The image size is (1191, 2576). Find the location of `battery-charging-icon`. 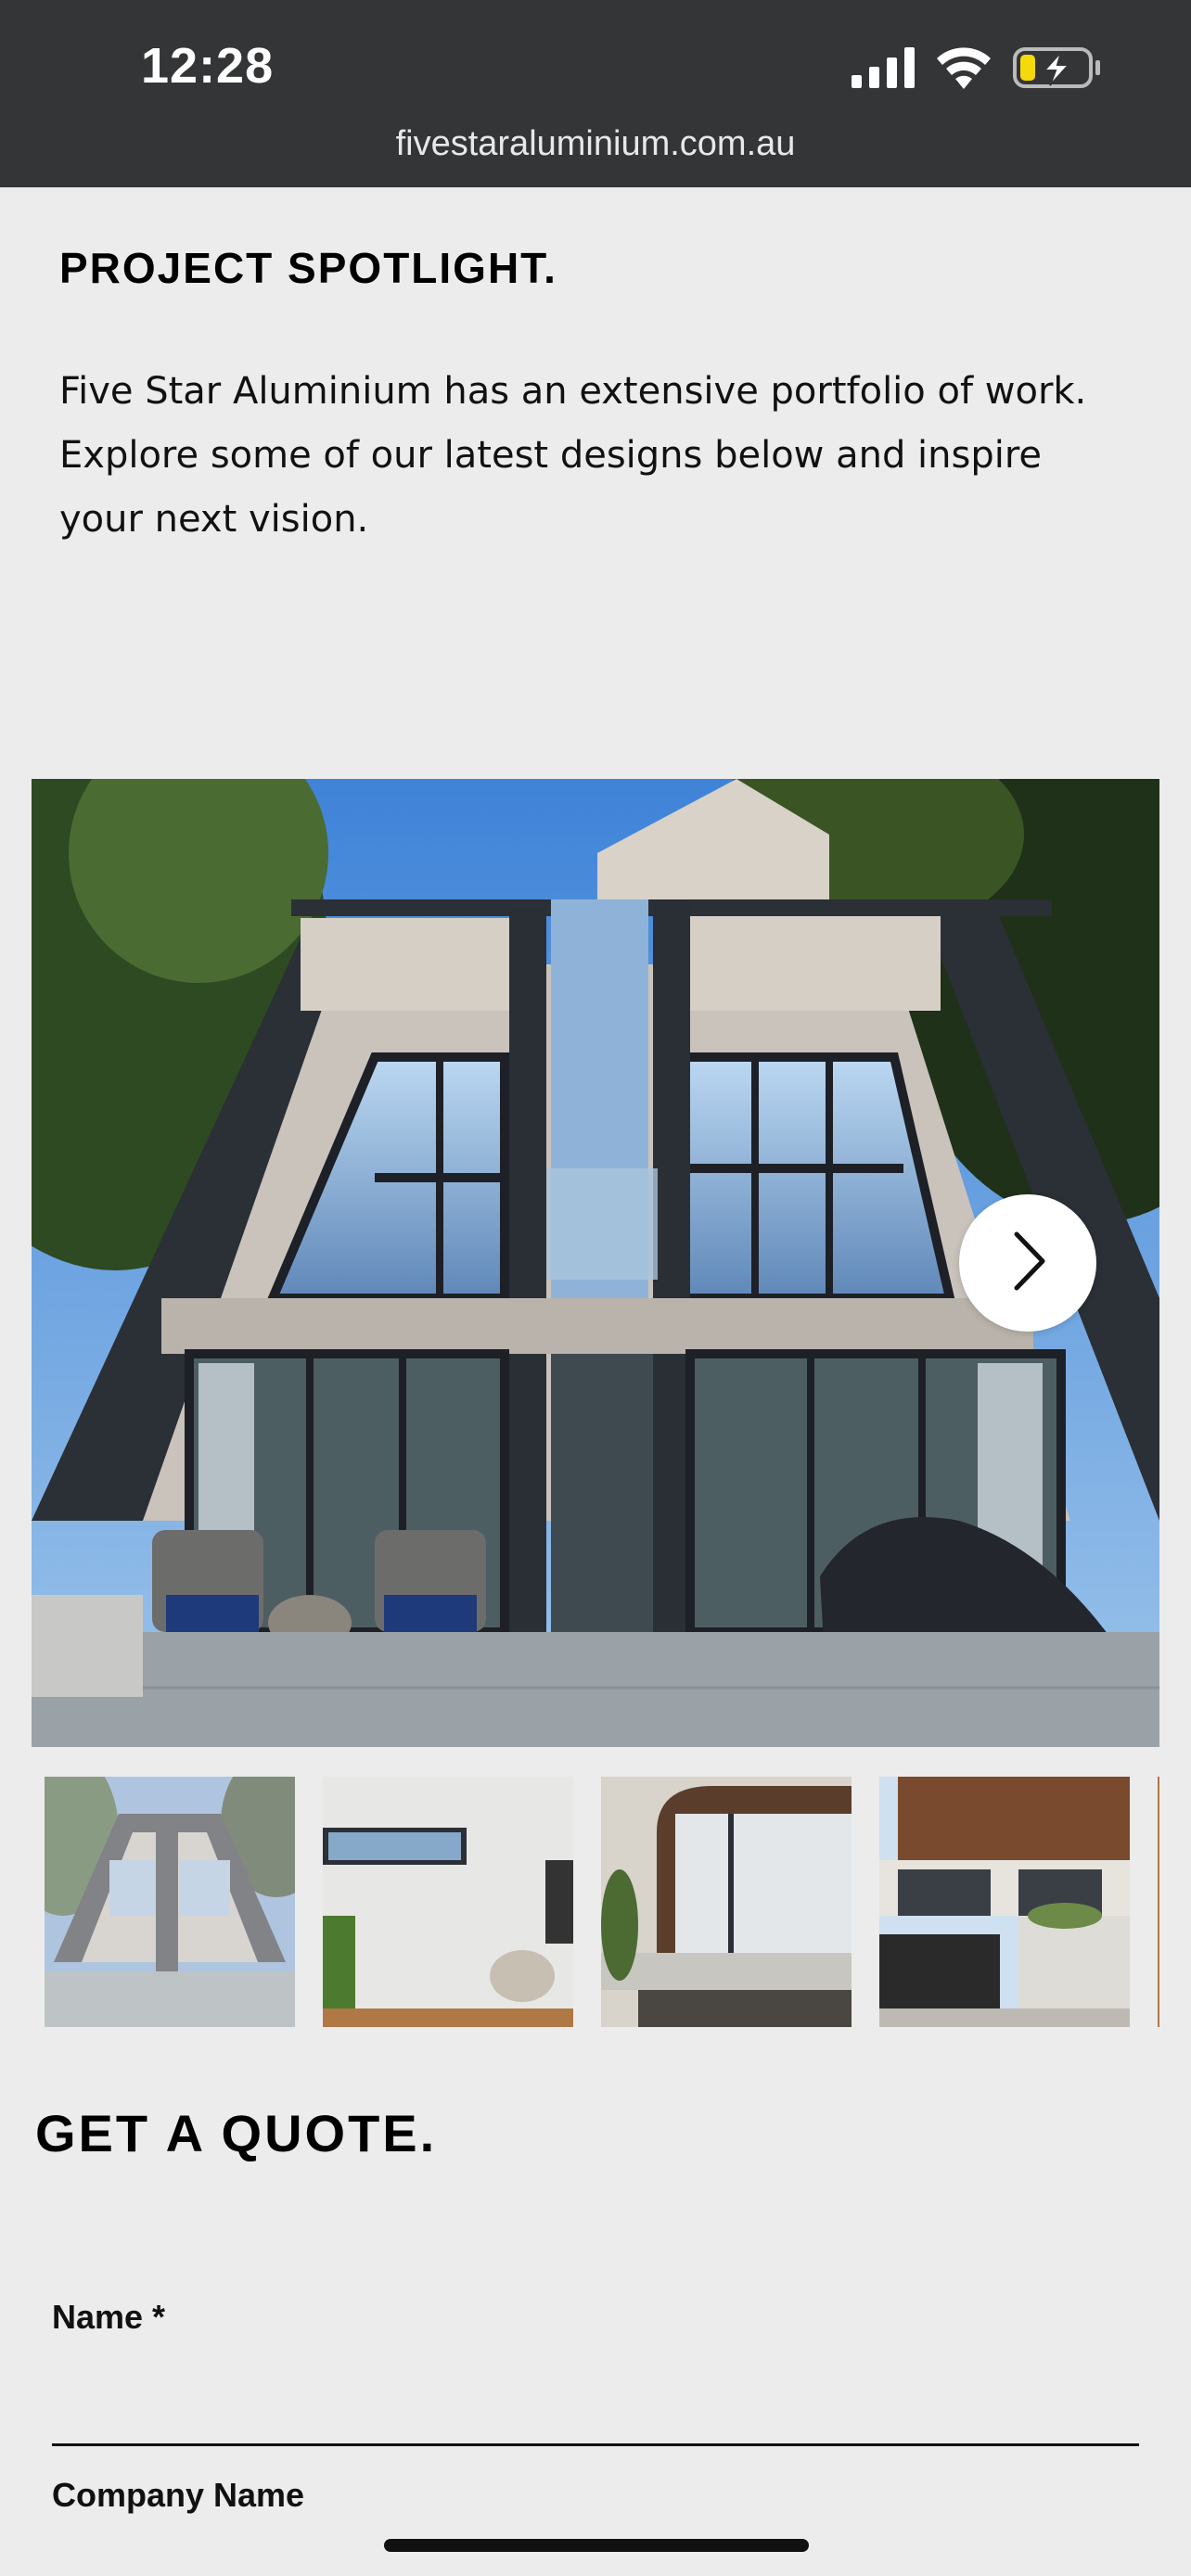

battery-charging-icon is located at coordinates (1058, 69).